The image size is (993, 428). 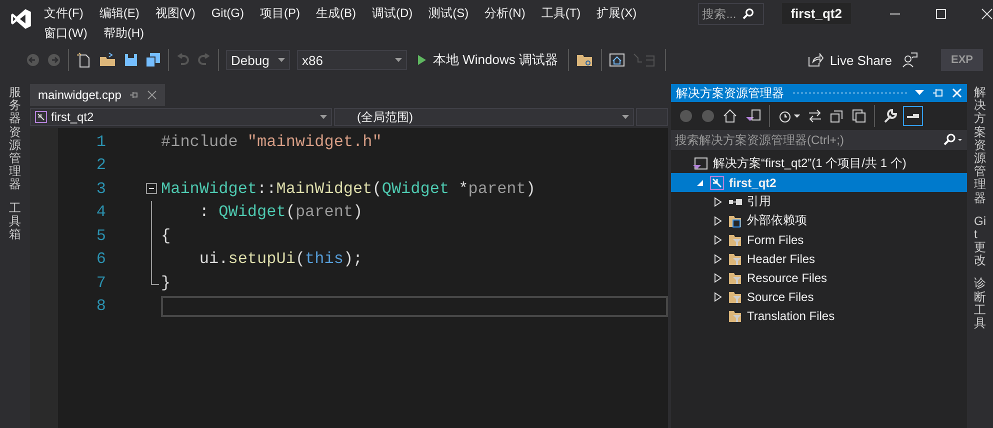 I want to click on side-tab: Git 更改, so click(x=980, y=241).